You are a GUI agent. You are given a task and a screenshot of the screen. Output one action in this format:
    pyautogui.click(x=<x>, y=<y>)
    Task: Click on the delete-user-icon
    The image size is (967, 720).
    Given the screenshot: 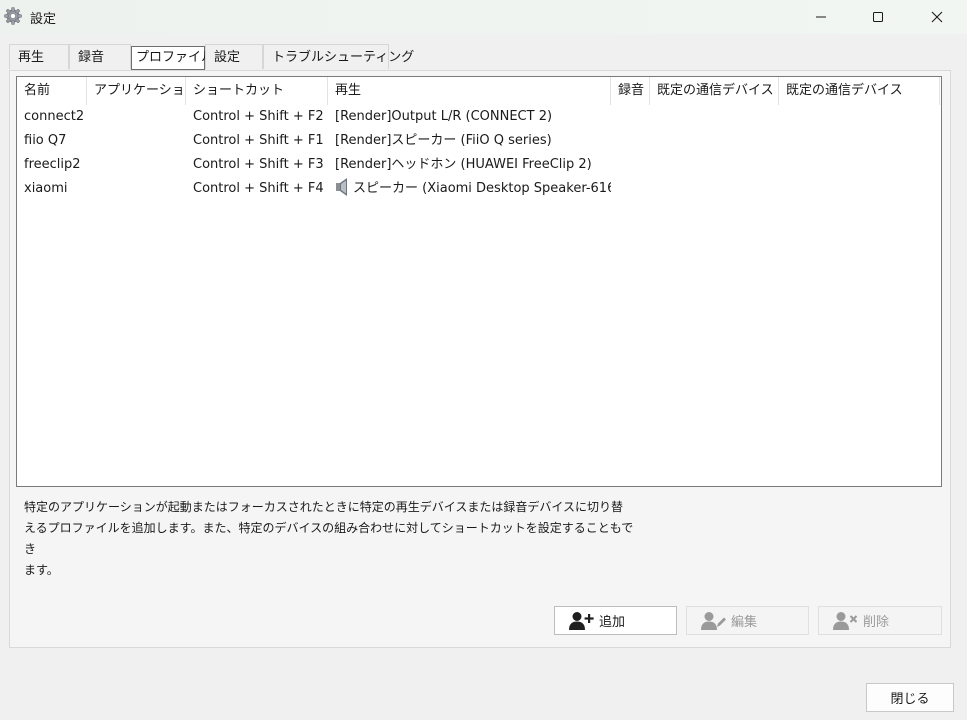 What is the action you would take?
    pyautogui.click(x=845, y=620)
    